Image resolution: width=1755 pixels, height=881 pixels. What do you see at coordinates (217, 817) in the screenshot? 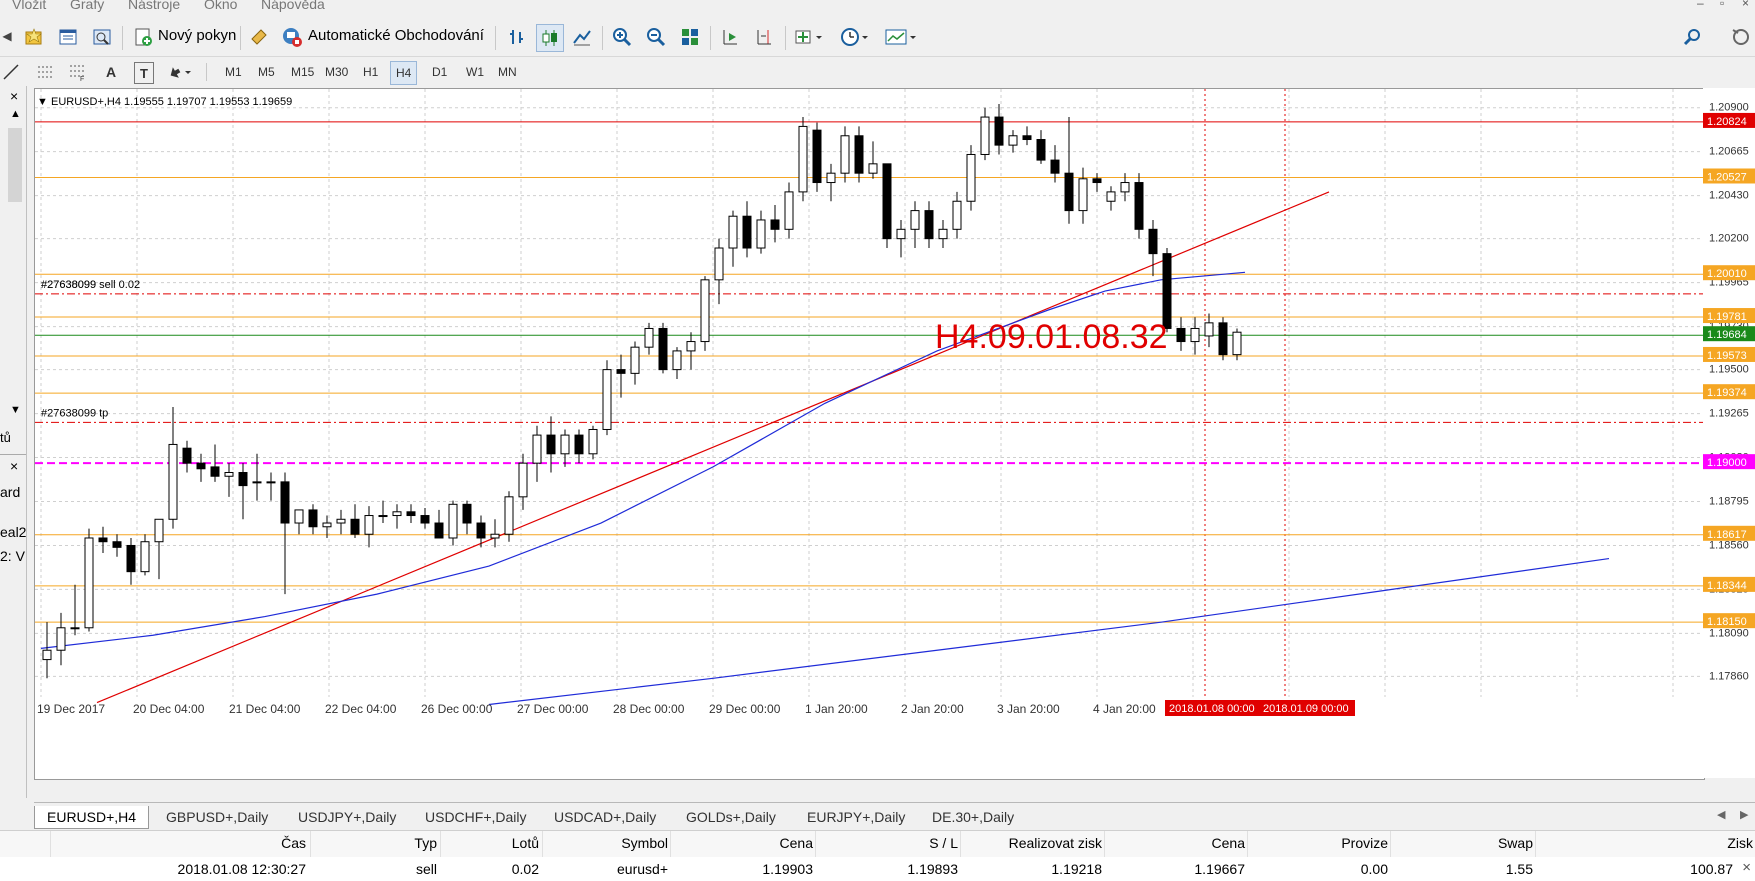
I see `tab-gbpusd-daily: GBPUSD+,Daily` at bounding box center [217, 817].